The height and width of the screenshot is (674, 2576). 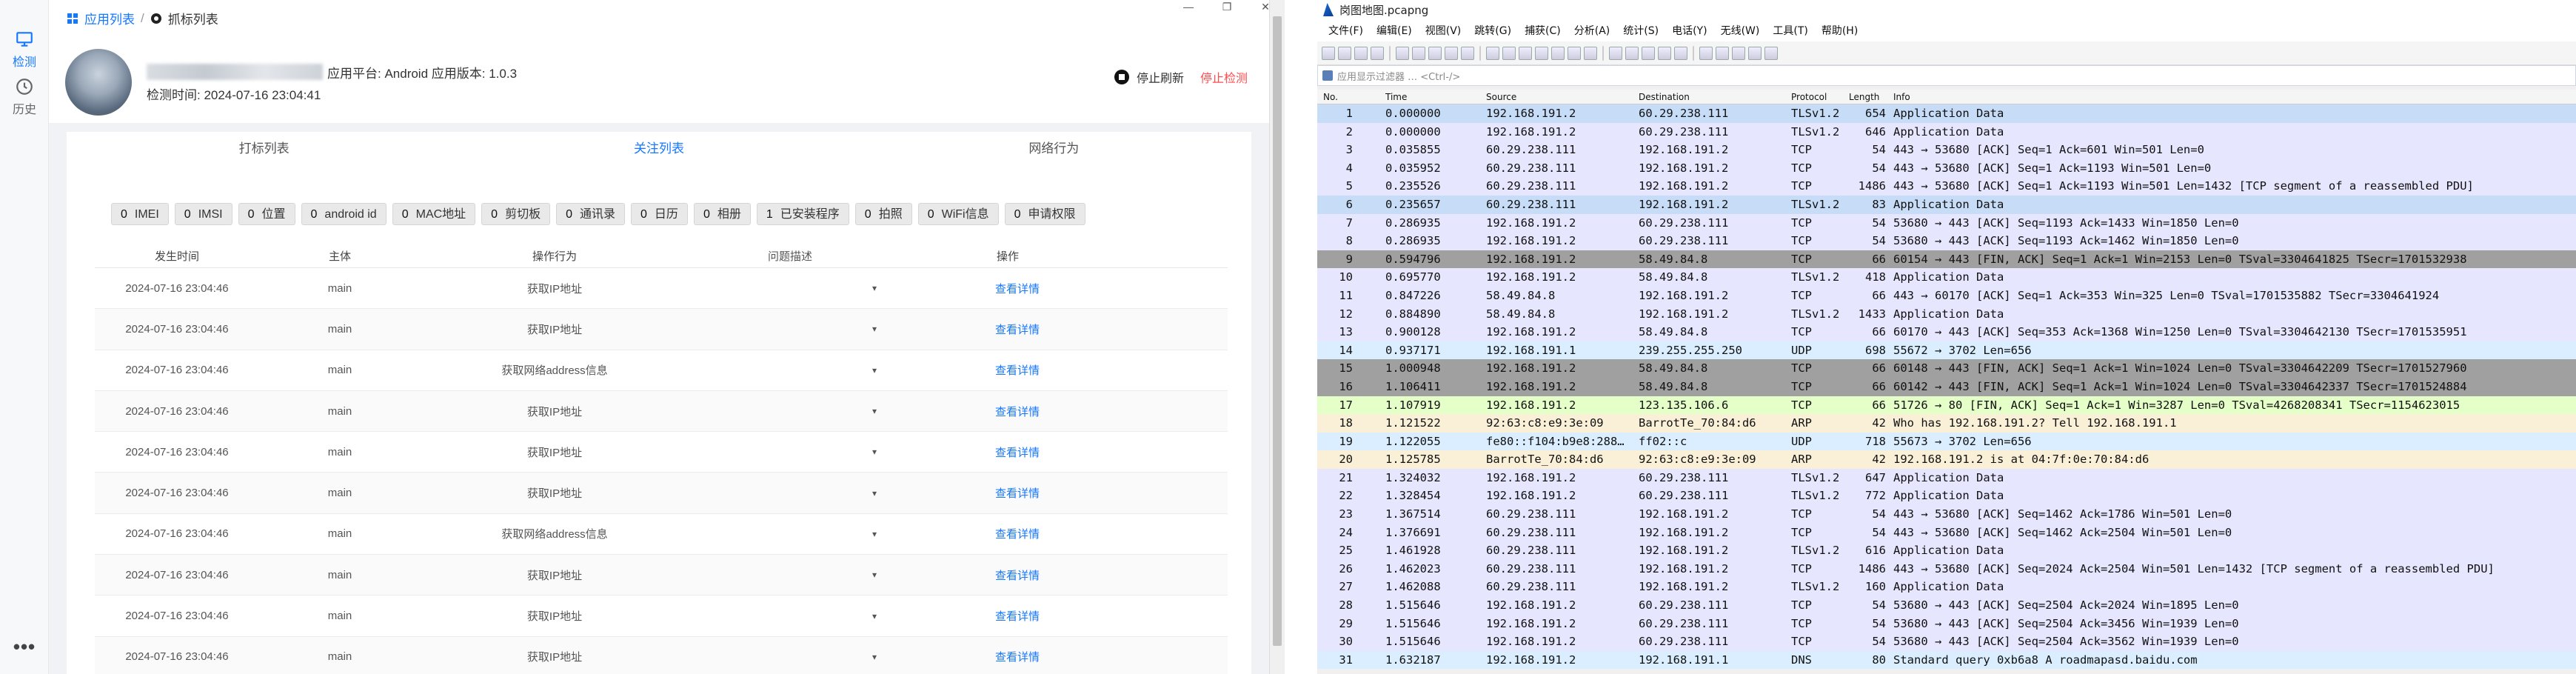 I want to click on tag-filter: 1 已安装程序, so click(x=803, y=214).